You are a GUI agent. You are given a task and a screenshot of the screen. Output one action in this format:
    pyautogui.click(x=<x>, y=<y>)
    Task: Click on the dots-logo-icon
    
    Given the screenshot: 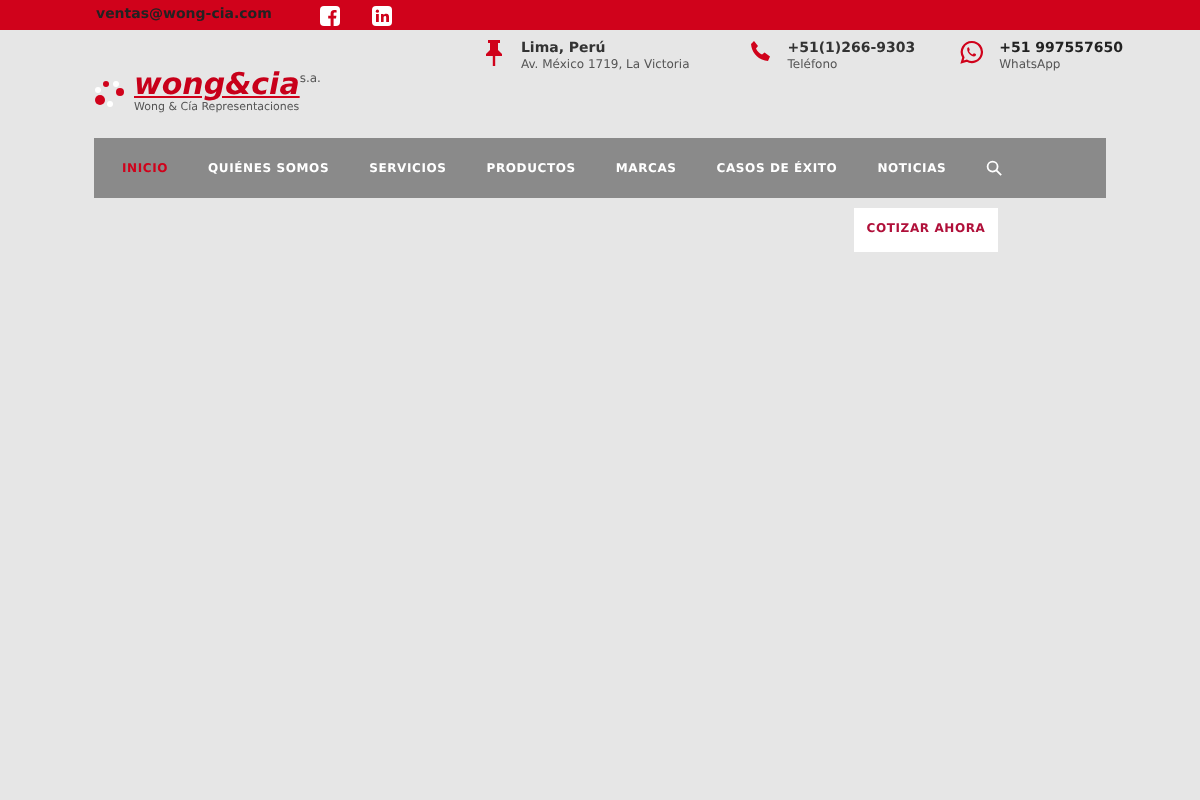 What is the action you would take?
    pyautogui.click(x=110, y=93)
    